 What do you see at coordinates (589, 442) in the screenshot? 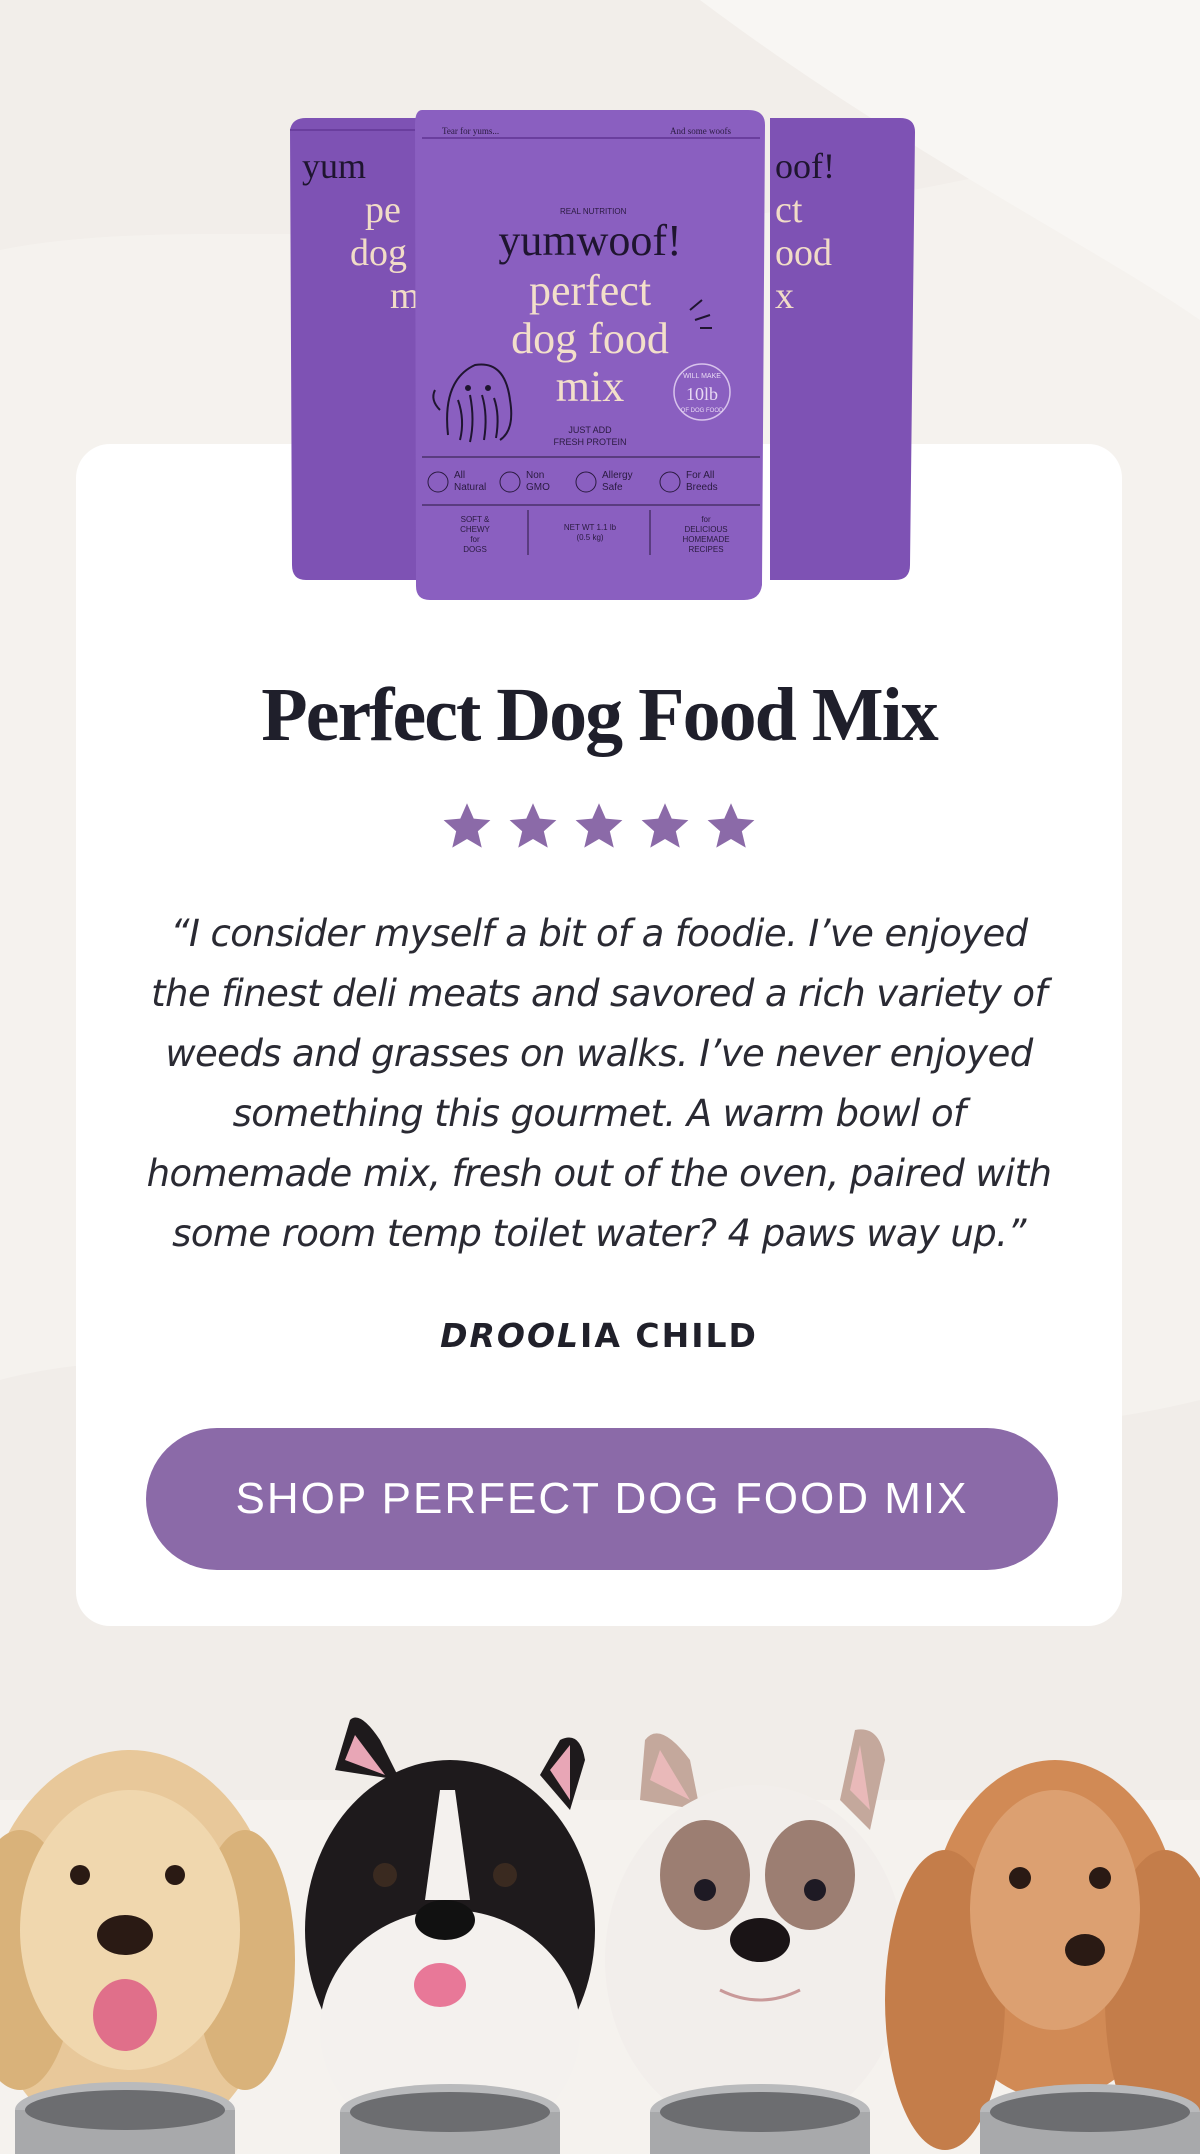
I see `svg-text: FRESH PROTEIN` at bounding box center [589, 442].